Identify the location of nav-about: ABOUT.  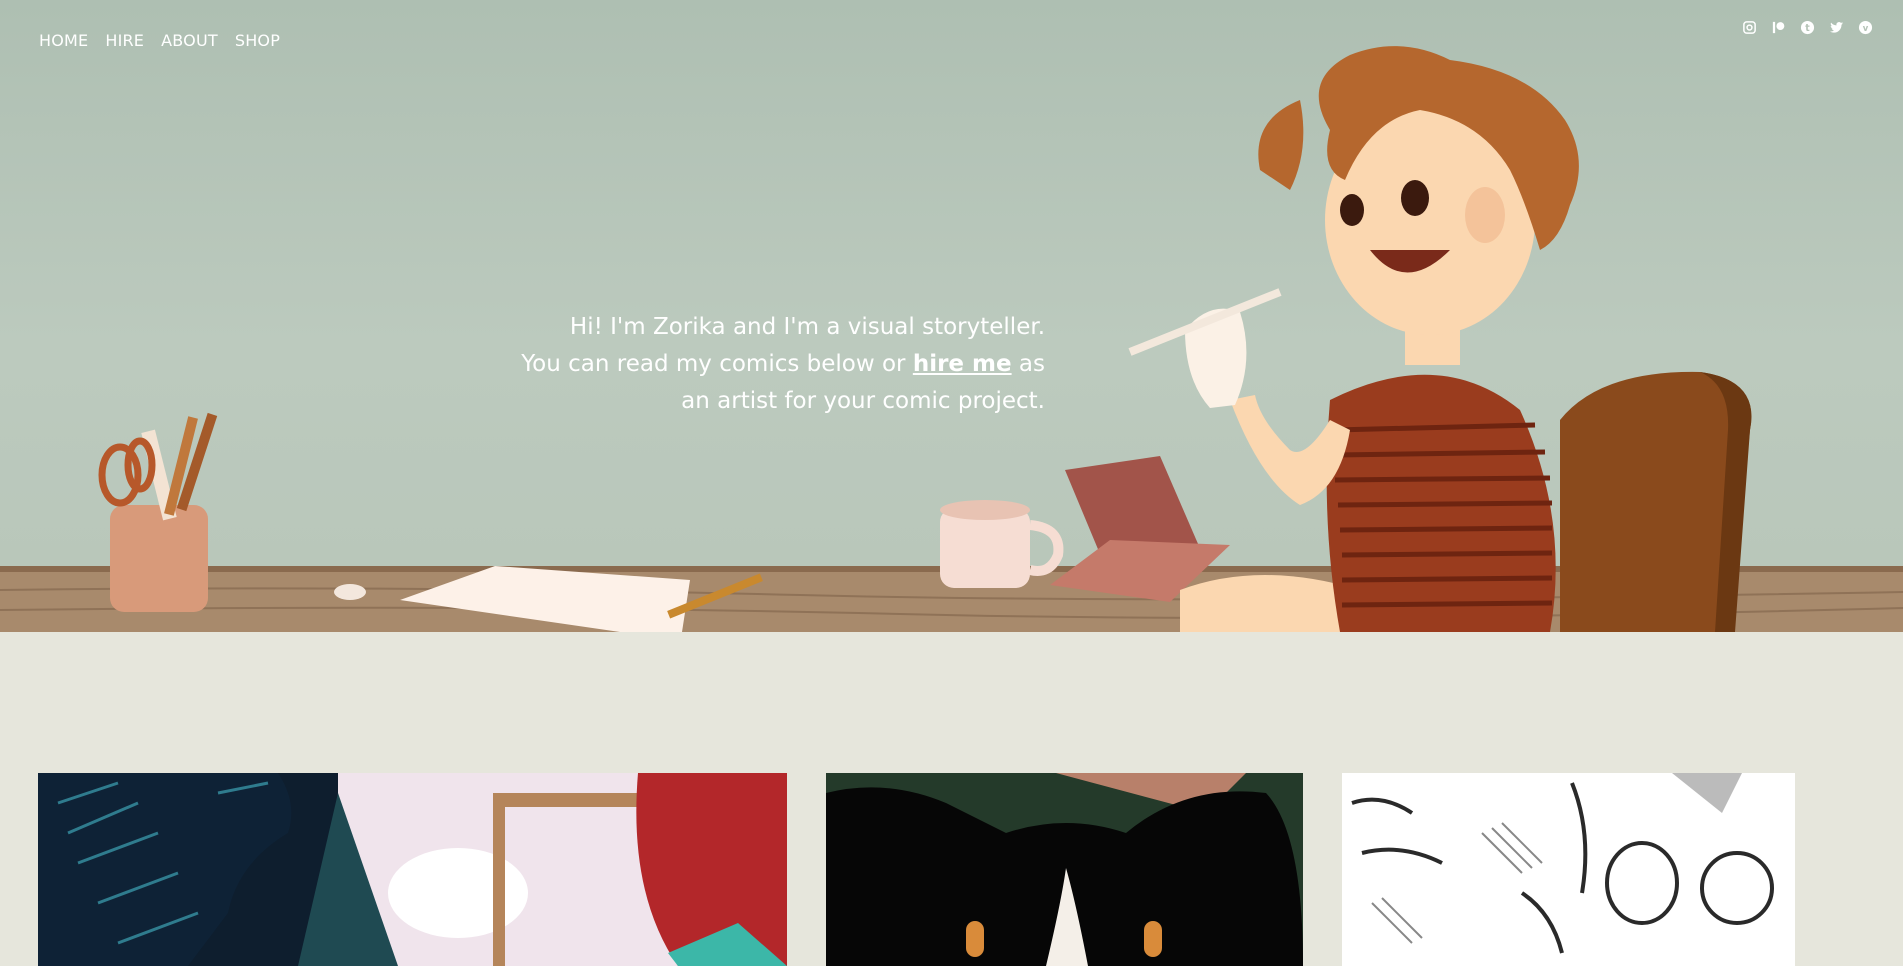
(189, 40).